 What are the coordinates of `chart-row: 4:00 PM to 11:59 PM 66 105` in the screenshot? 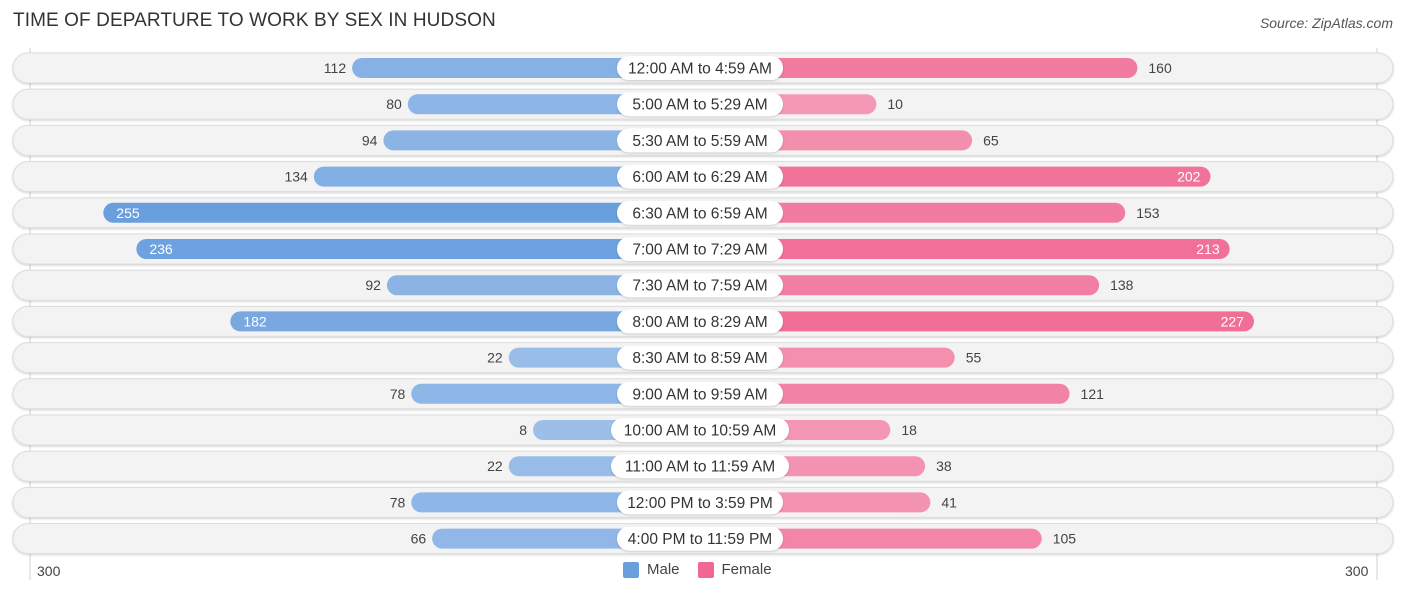 It's located at (703, 539).